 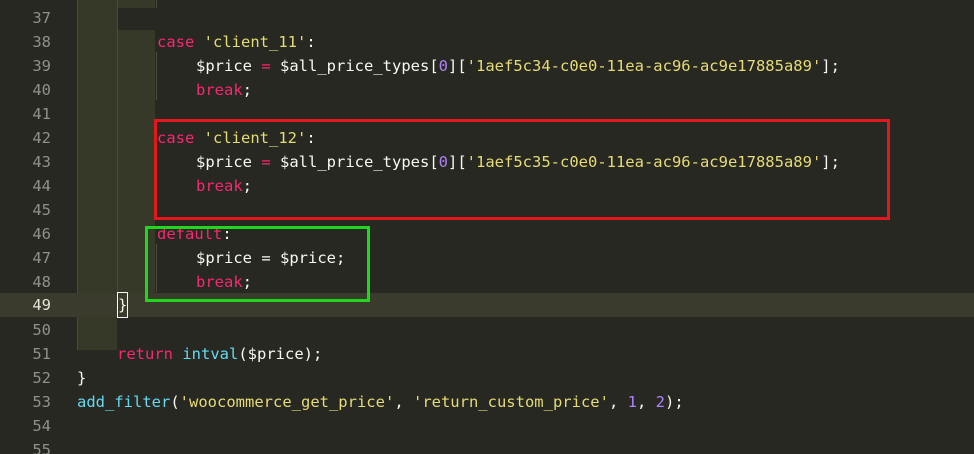 I want to click on code-line: 40 break;, so click(x=487, y=90).